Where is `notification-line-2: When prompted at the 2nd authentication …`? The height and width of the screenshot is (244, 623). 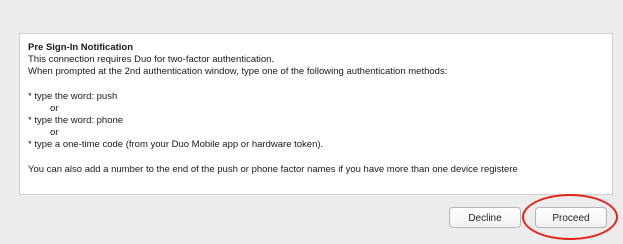 notification-line-2: When prompted at the 2nd authentication … is located at coordinates (238, 72).